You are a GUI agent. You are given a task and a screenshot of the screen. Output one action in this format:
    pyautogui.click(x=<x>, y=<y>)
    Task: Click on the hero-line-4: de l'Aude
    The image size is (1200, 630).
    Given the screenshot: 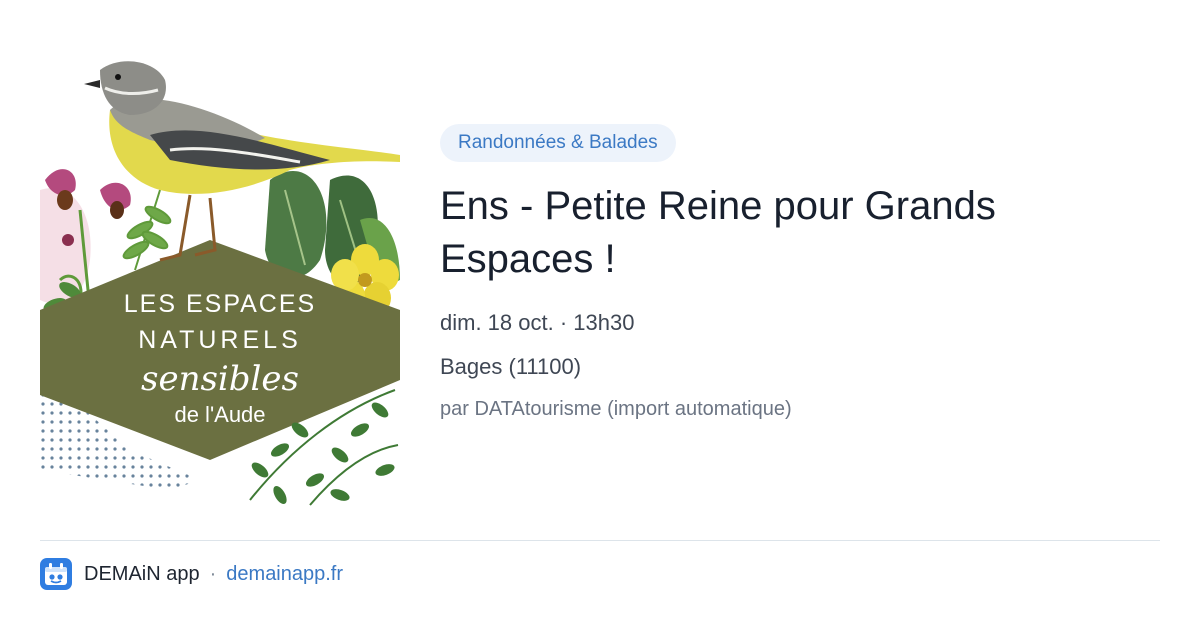 What is the action you would take?
    pyautogui.click(x=219, y=414)
    